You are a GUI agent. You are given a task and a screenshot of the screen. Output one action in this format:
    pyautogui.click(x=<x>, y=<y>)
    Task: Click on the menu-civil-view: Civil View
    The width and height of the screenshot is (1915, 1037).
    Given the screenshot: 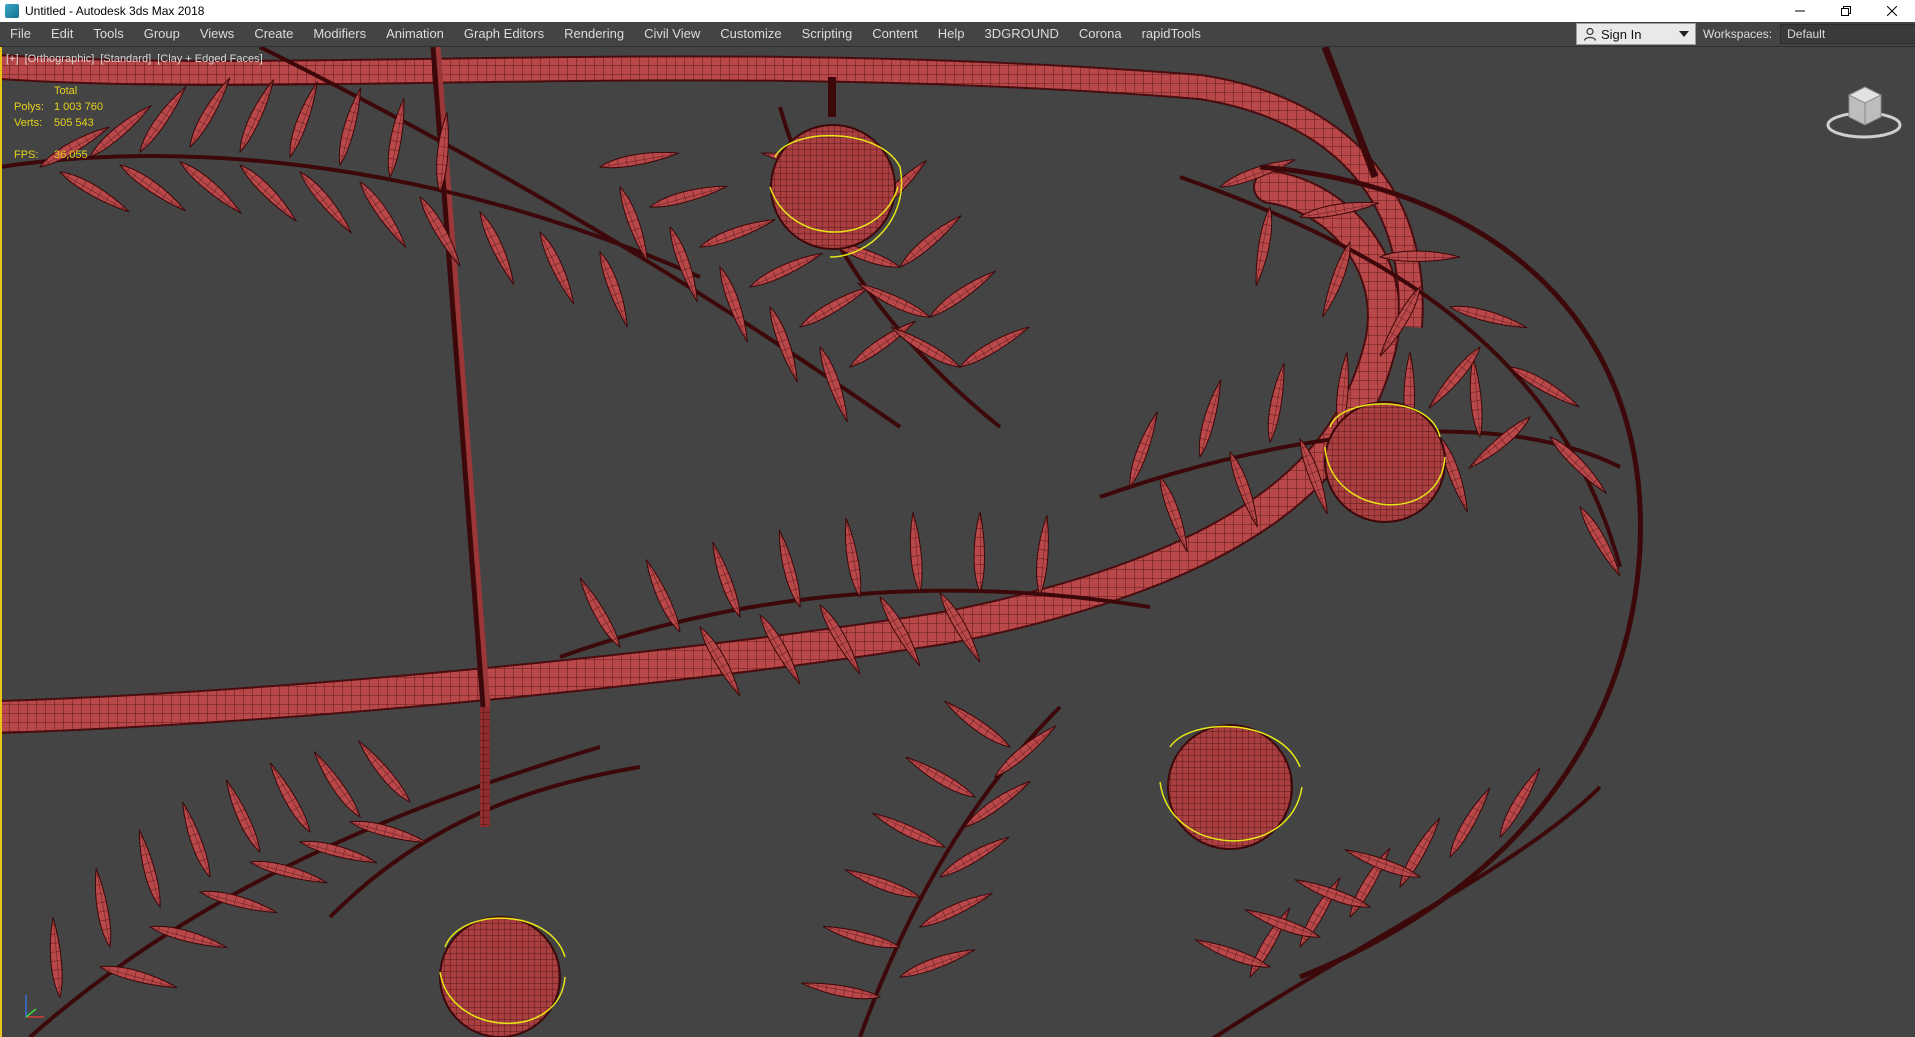 What is the action you would take?
    pyautogui.click(x=672, y=34)
    